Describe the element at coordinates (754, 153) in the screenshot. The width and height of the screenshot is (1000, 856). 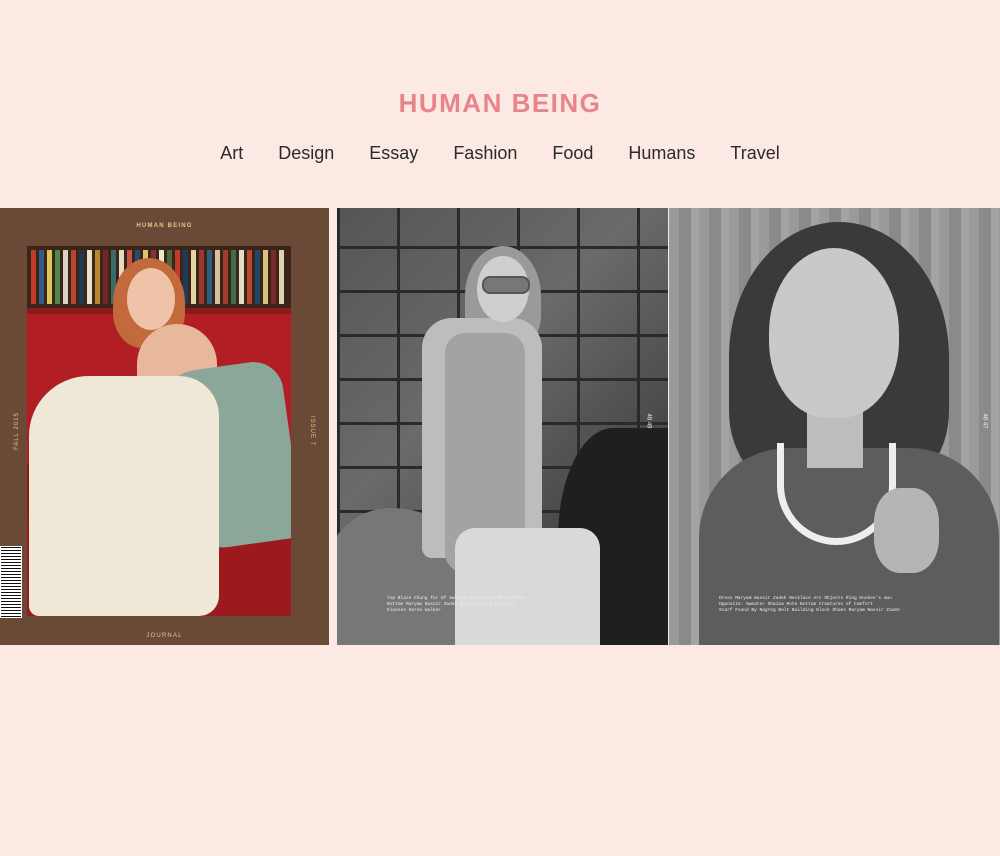
I see `nav-link-travel: Travel` at that location.